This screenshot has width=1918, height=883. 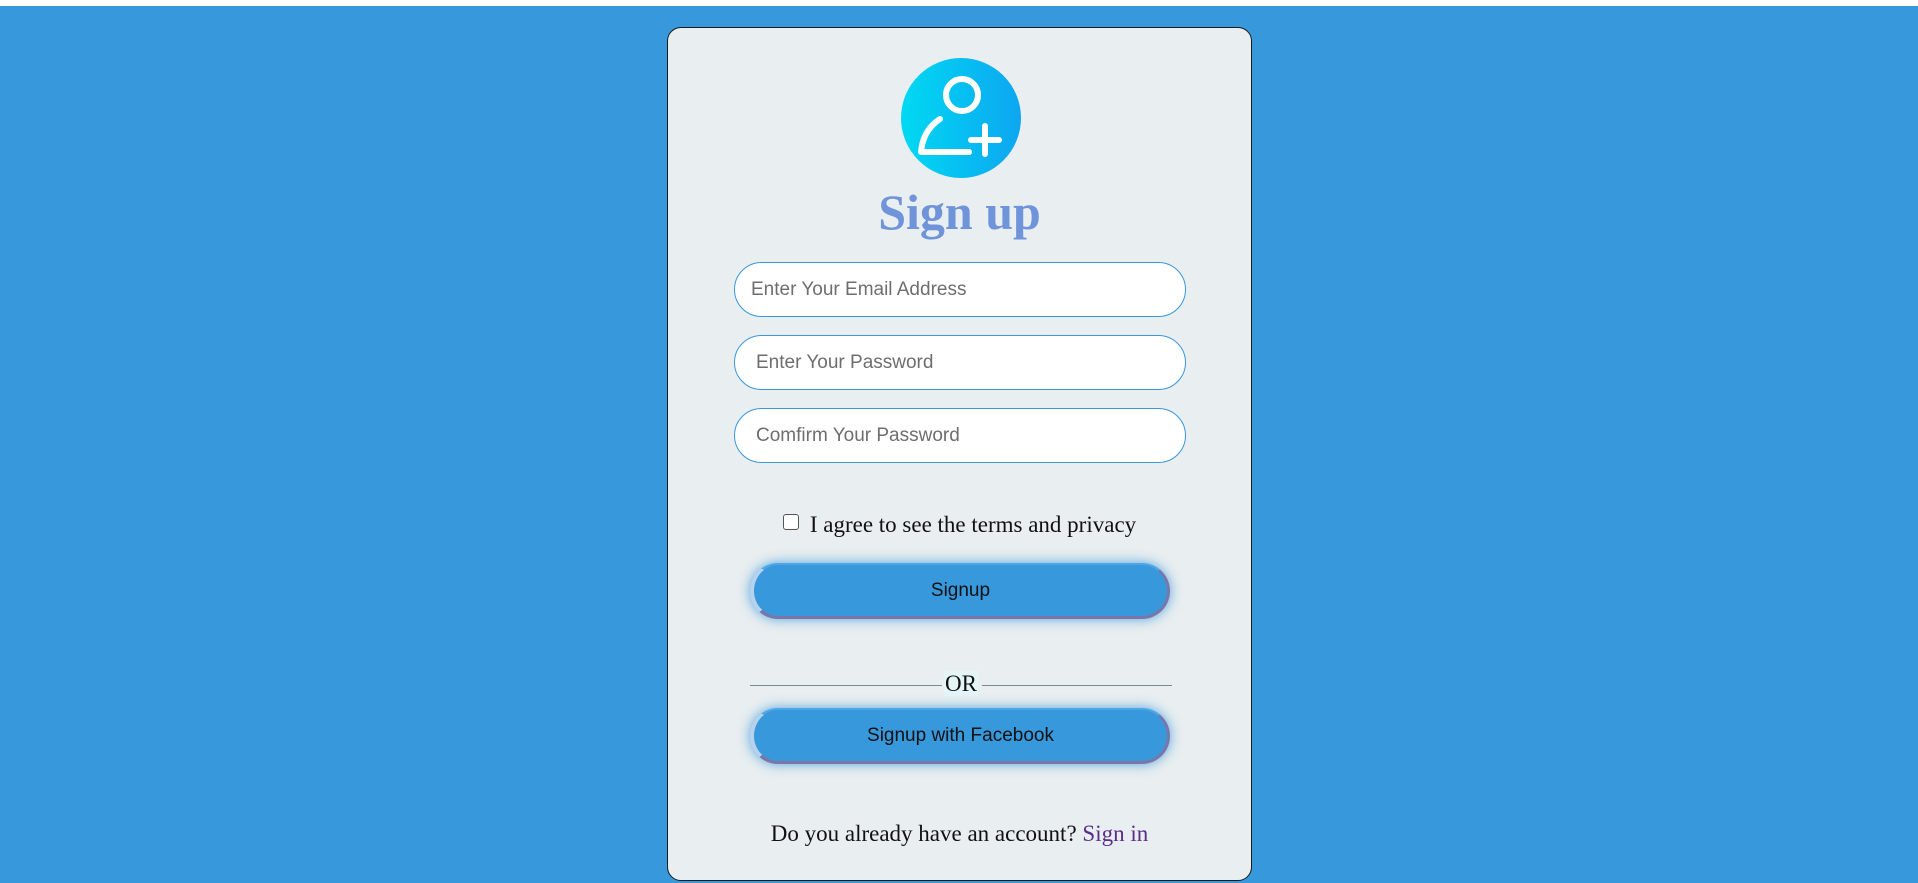 I want to click on terms-checkbox, so click(x=790, y=522).